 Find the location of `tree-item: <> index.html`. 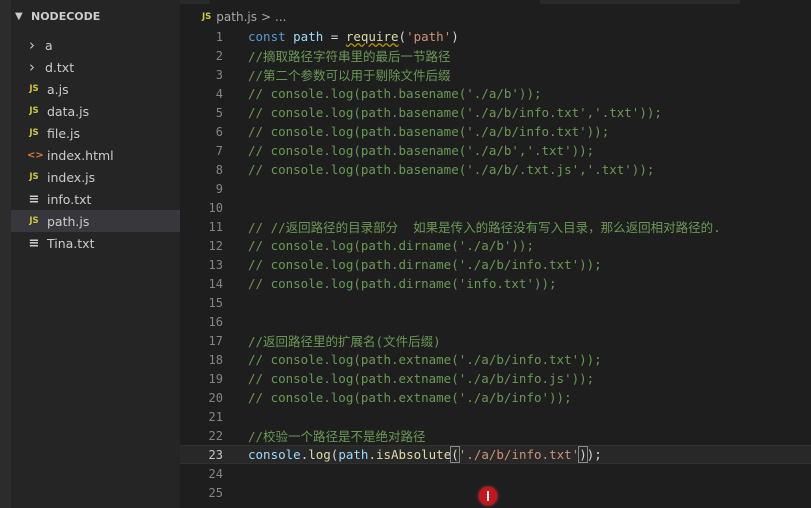

tree-item: <> index.html is located at coordinates (95, 155).